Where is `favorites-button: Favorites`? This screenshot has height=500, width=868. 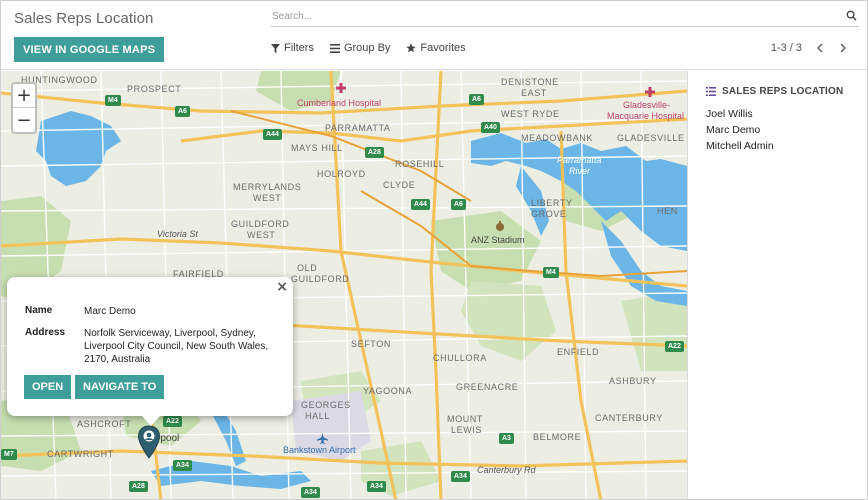 favorites-button: Favorites is located at coordinates (436, 48).